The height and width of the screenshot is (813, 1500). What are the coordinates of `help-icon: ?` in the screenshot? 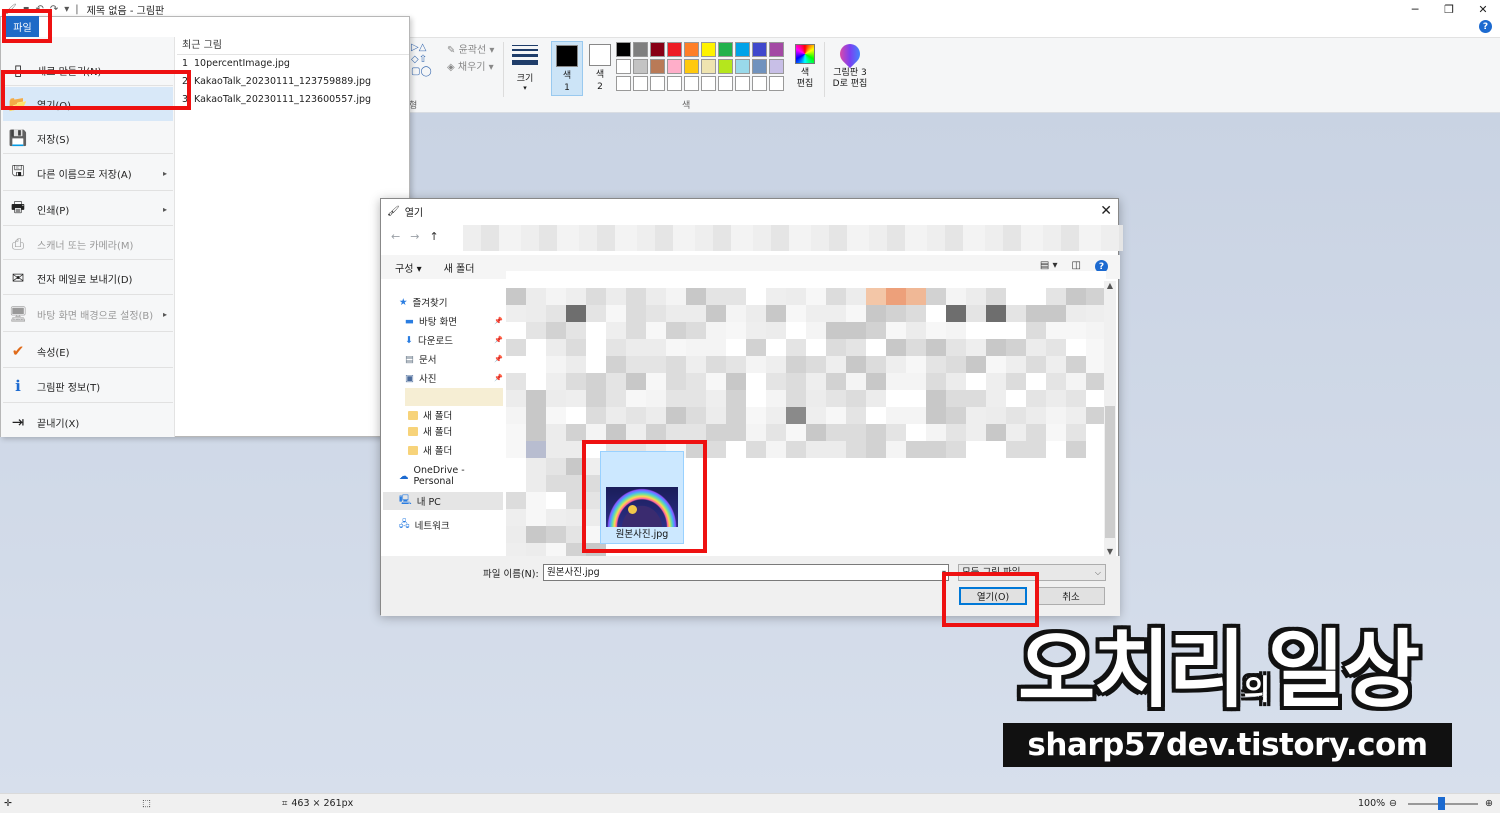 It's located at (1485, 26).